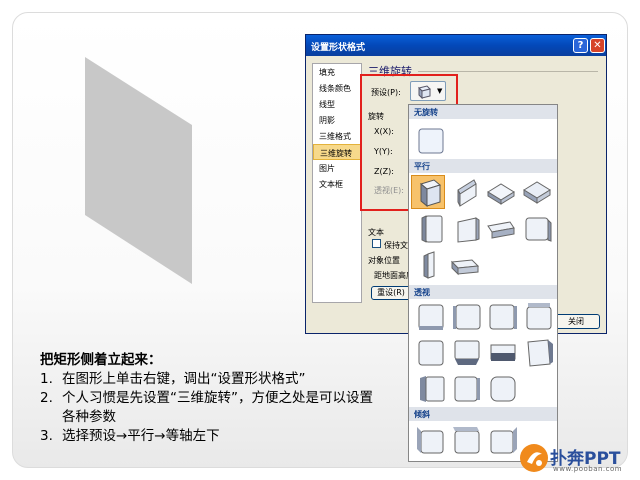  Describe the element at coordinates (396, 245) in the screenshot. I see `keep-text-flat-label: 保持文` at that location.